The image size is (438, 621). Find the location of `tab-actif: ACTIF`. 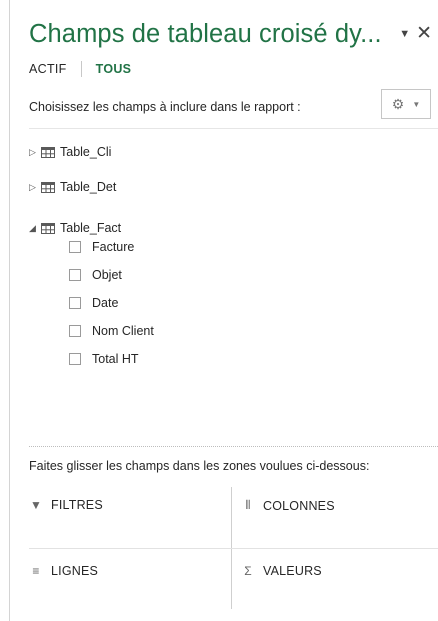

tab-actif: ACTIF is located at coordinates (48, 69).